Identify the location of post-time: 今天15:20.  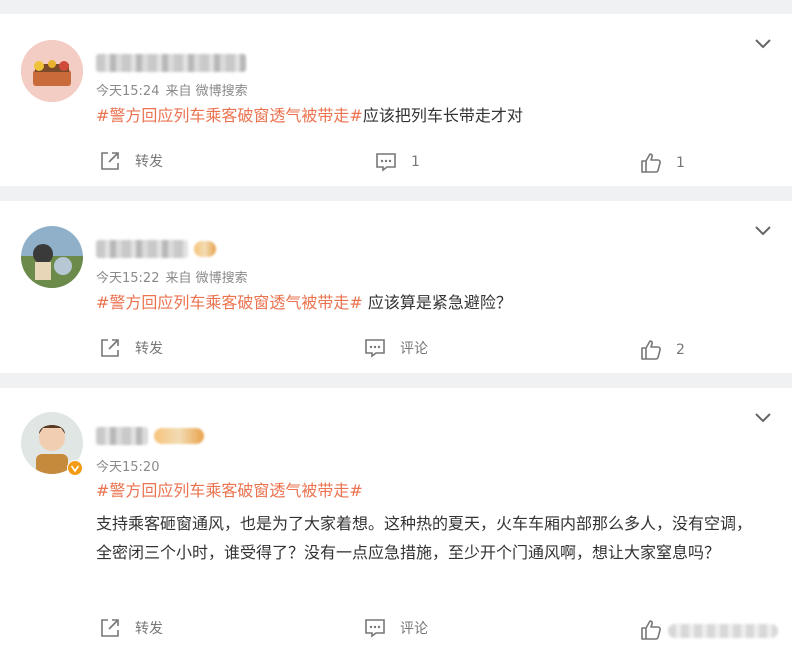
(128, 467).